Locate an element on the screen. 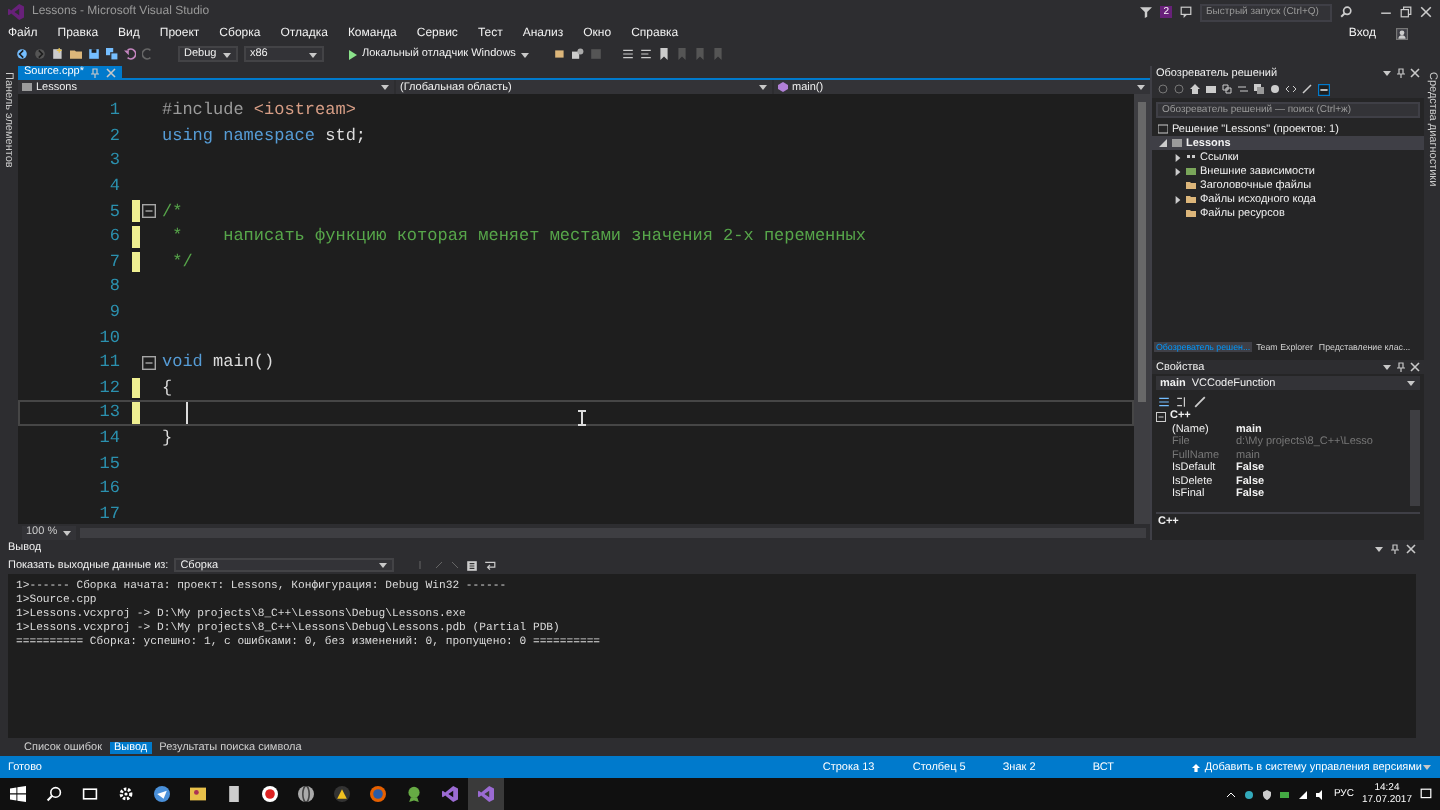  ibeam-cursor-icon is located at coordinates (582, 418).